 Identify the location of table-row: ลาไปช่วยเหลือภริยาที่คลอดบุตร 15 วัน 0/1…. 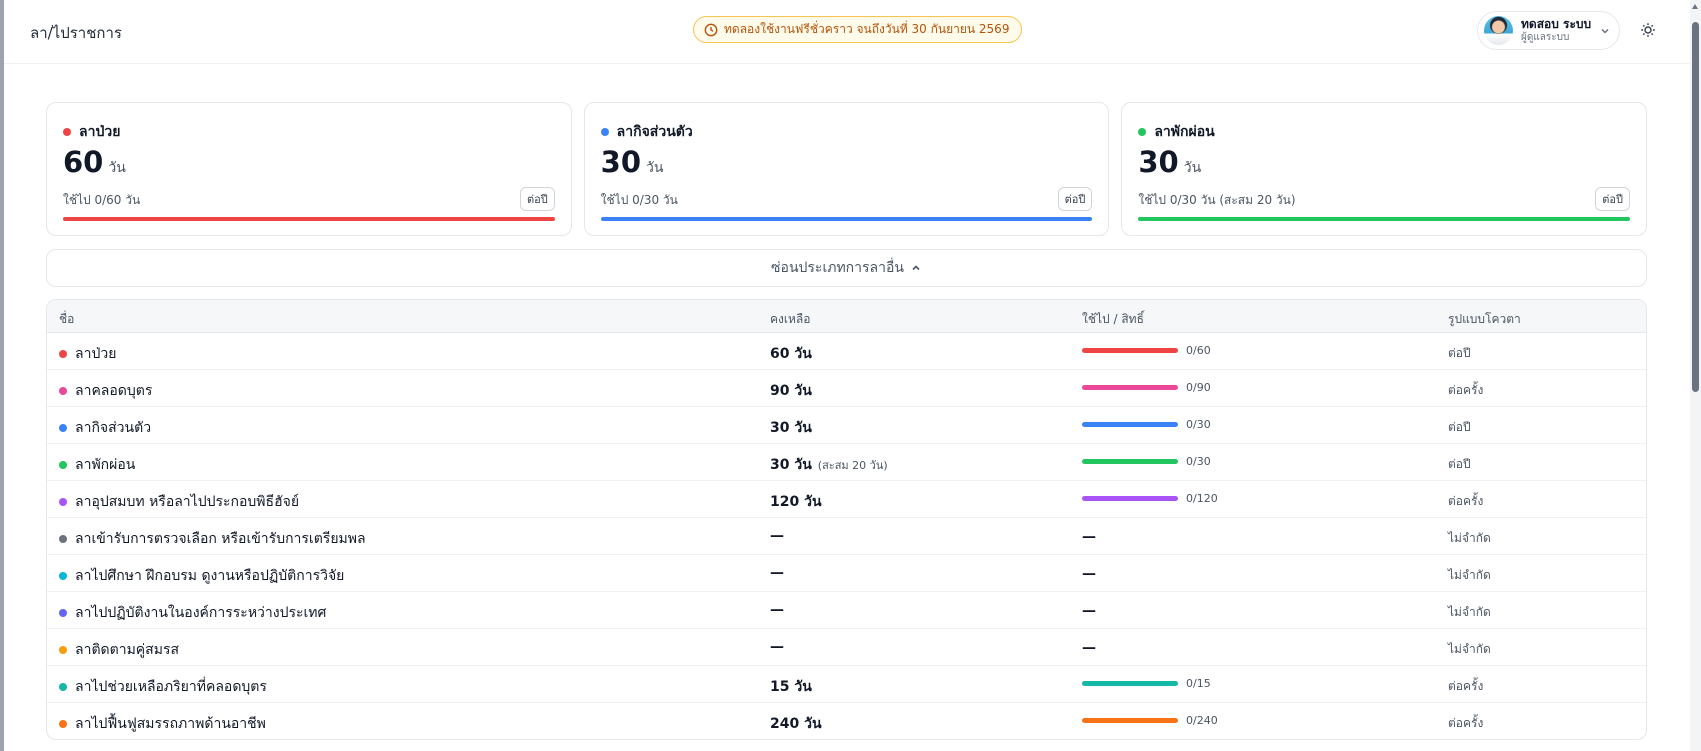
(846, 684).